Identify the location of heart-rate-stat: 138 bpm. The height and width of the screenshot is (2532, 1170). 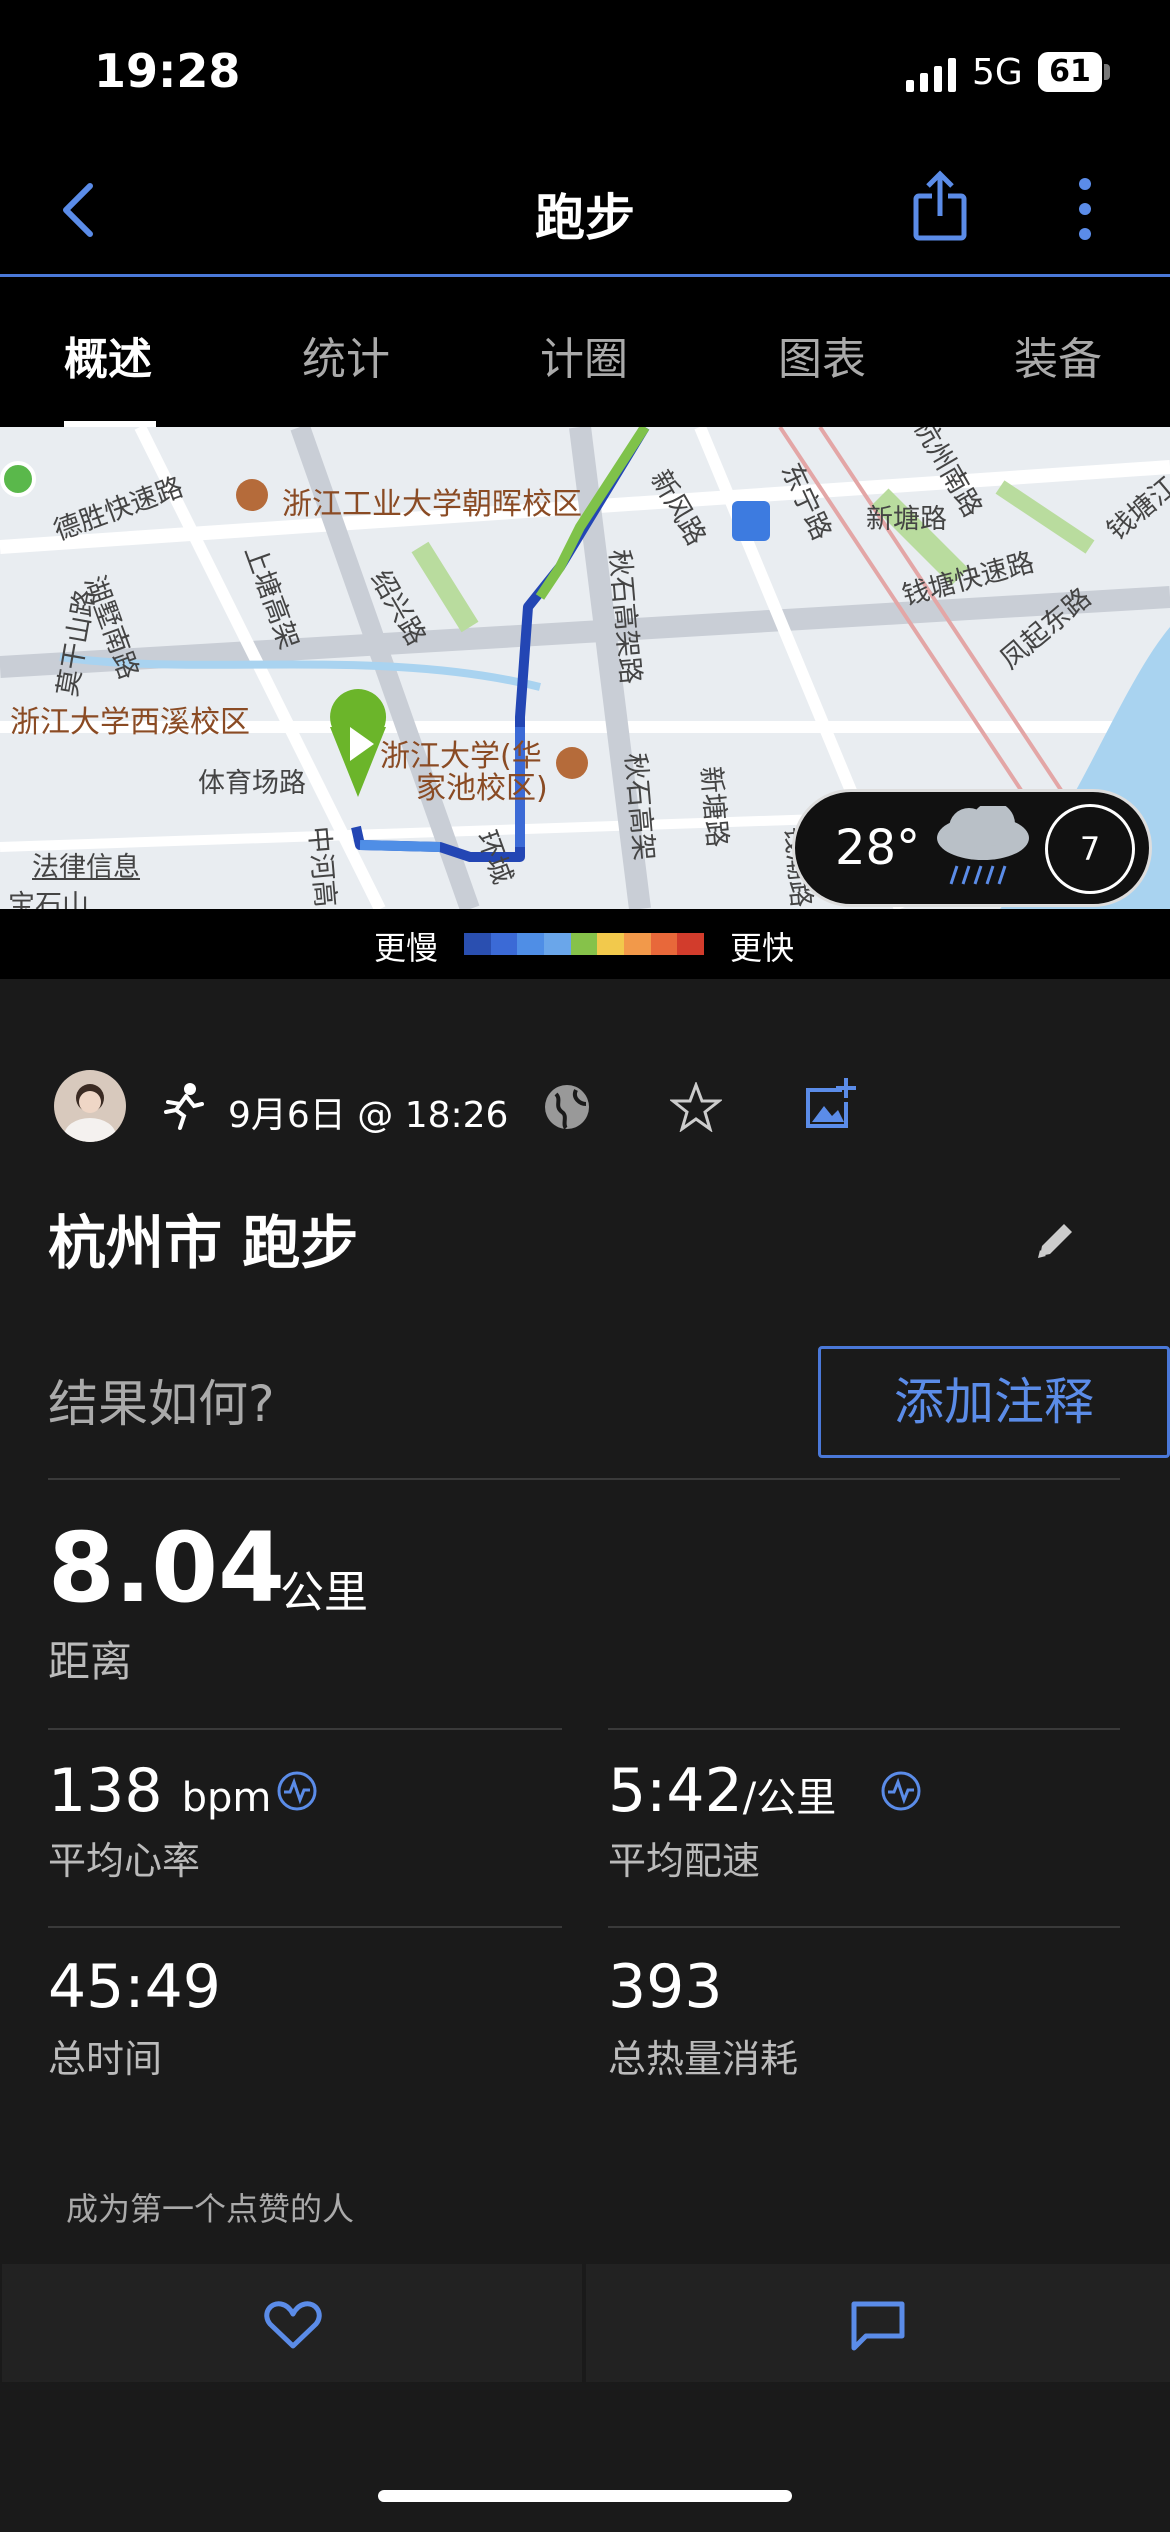
(159, 1791).